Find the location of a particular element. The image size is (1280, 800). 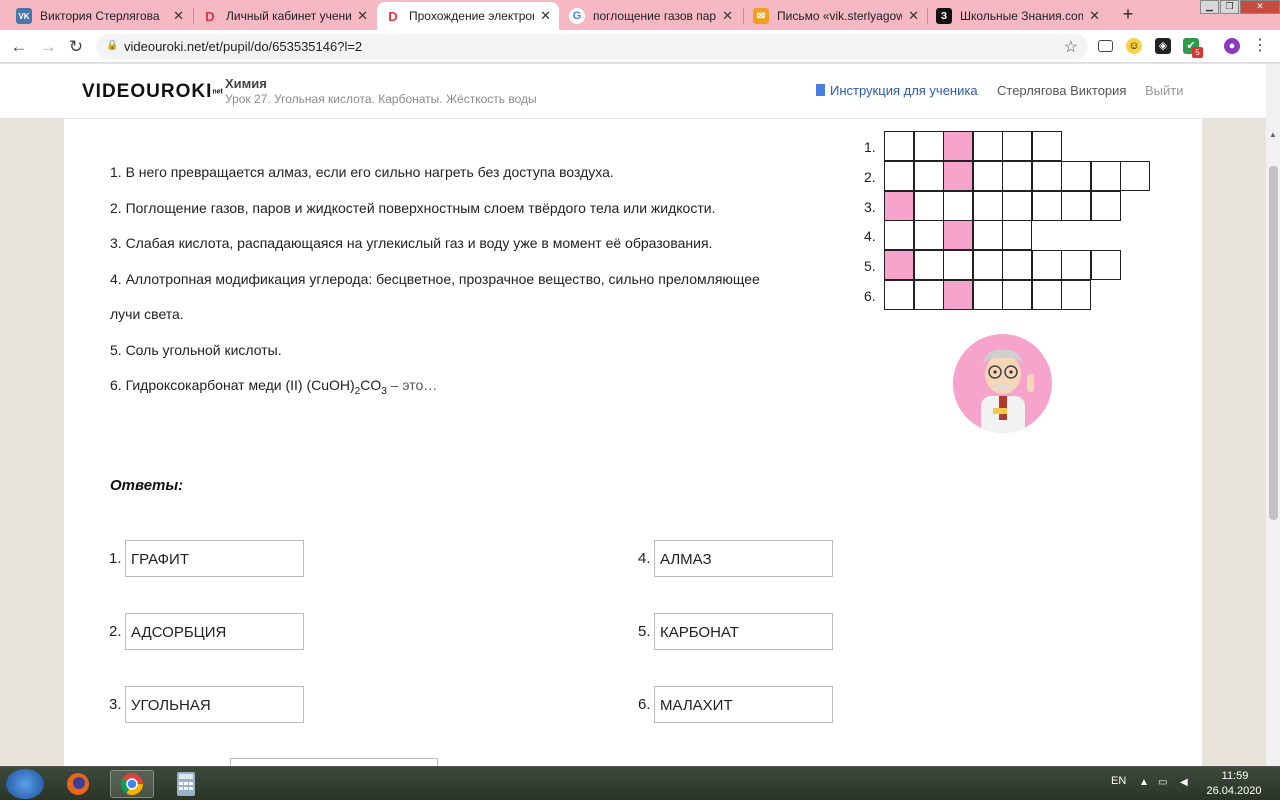

site-logo: VIDEOUROKInet is located at coordinates (152, 92).